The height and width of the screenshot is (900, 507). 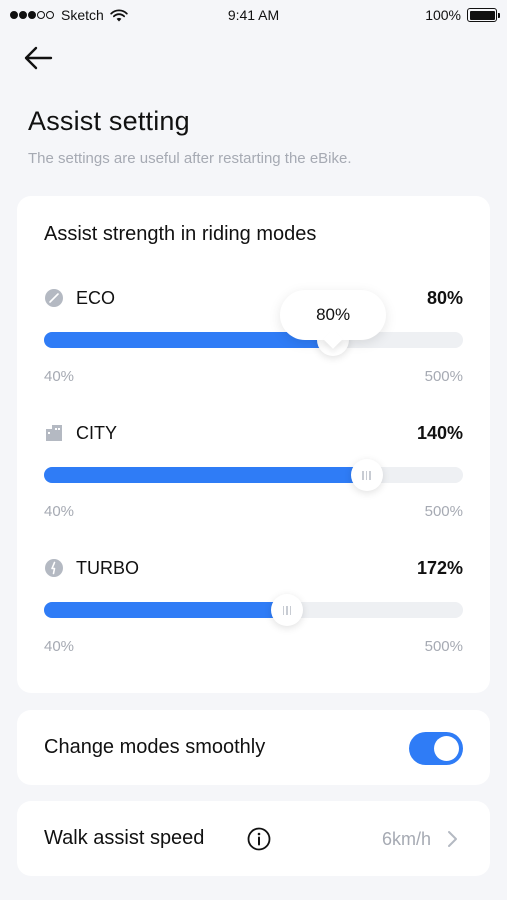 I want to click on smooth-modes-toggle, so click(x=436, y=748).